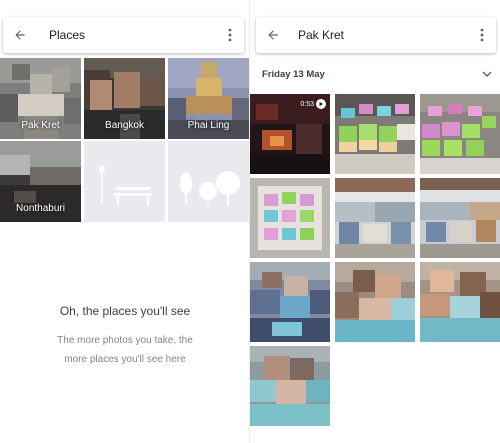 The width and height of the screenshot is (500, 443). I want to click on place-label: Bangkok, so click(124, 125).